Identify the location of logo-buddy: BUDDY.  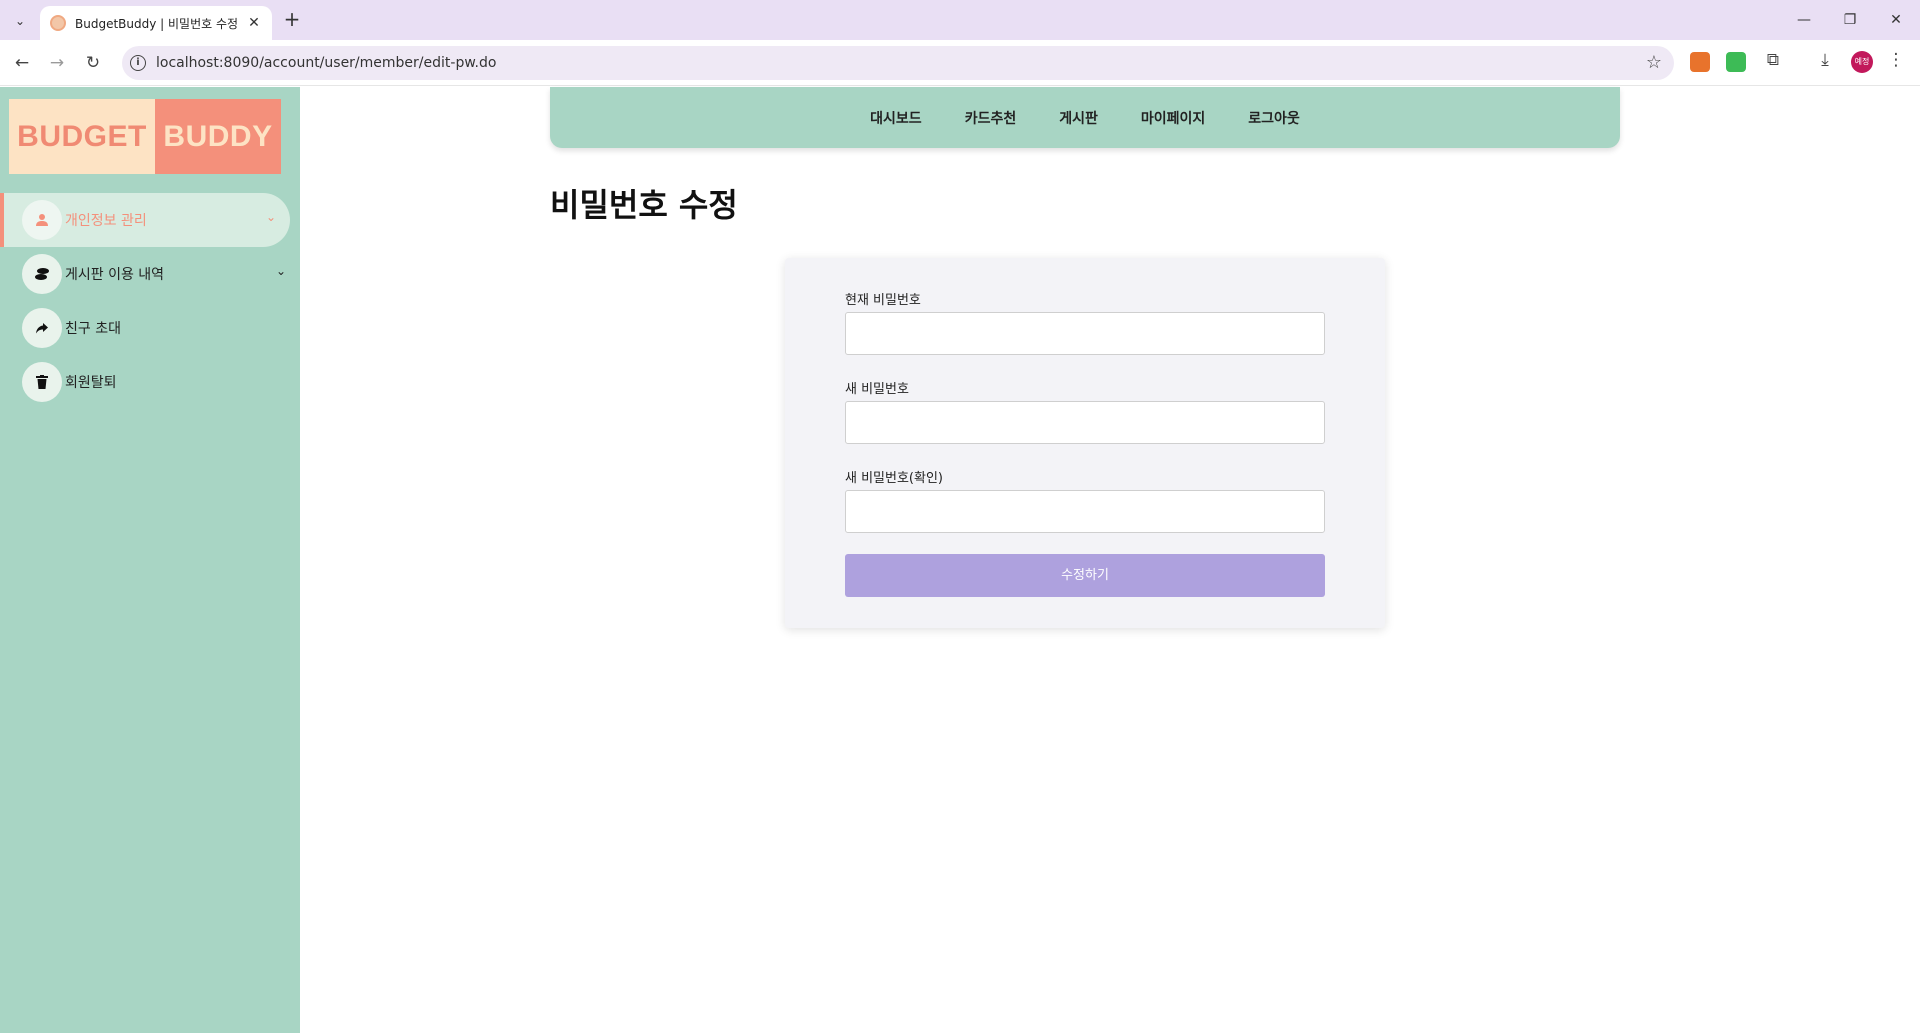
(218, 136).